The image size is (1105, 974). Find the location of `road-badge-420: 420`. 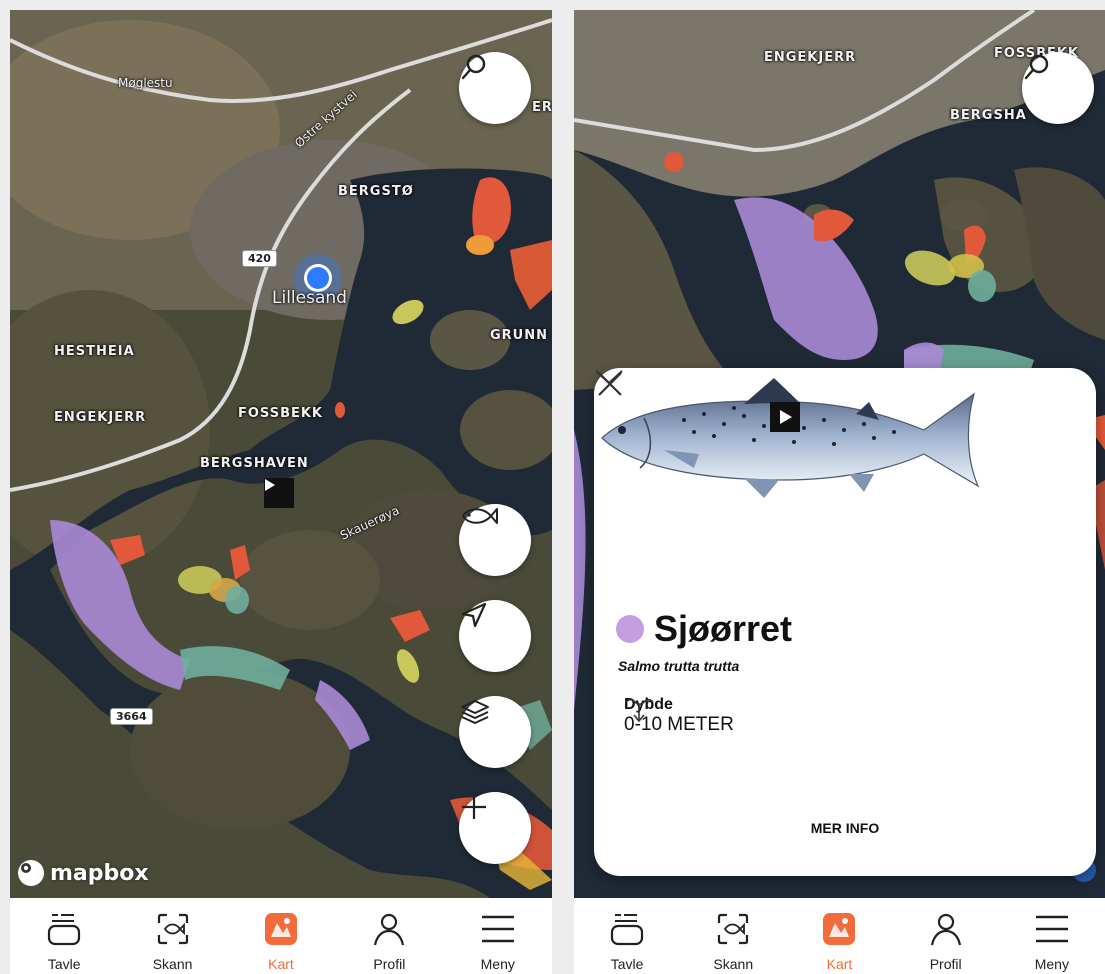

road-badge-420: 420 is located at coordinates (259, 258).